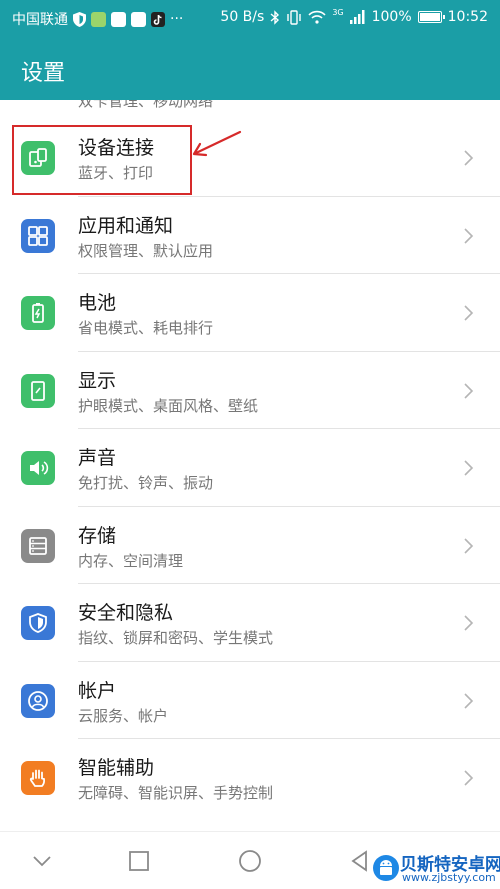 This screenshot has width=500, height=889. Describe the element at coordinates (38, 778) in the screenshot. I see `hand-icon` at that location.